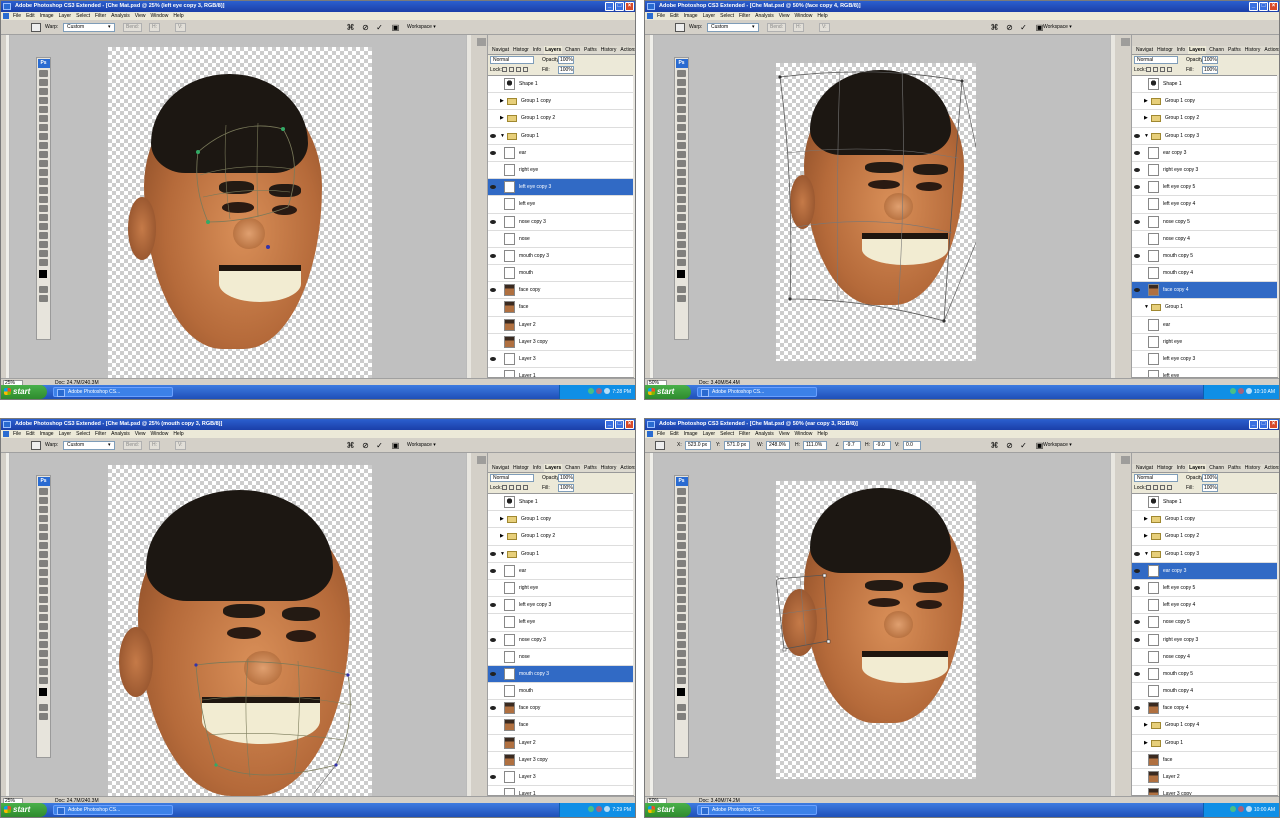 This screenshot has height=821, width=1280. I want to click on magic-wand-icon, so click(681, 100).